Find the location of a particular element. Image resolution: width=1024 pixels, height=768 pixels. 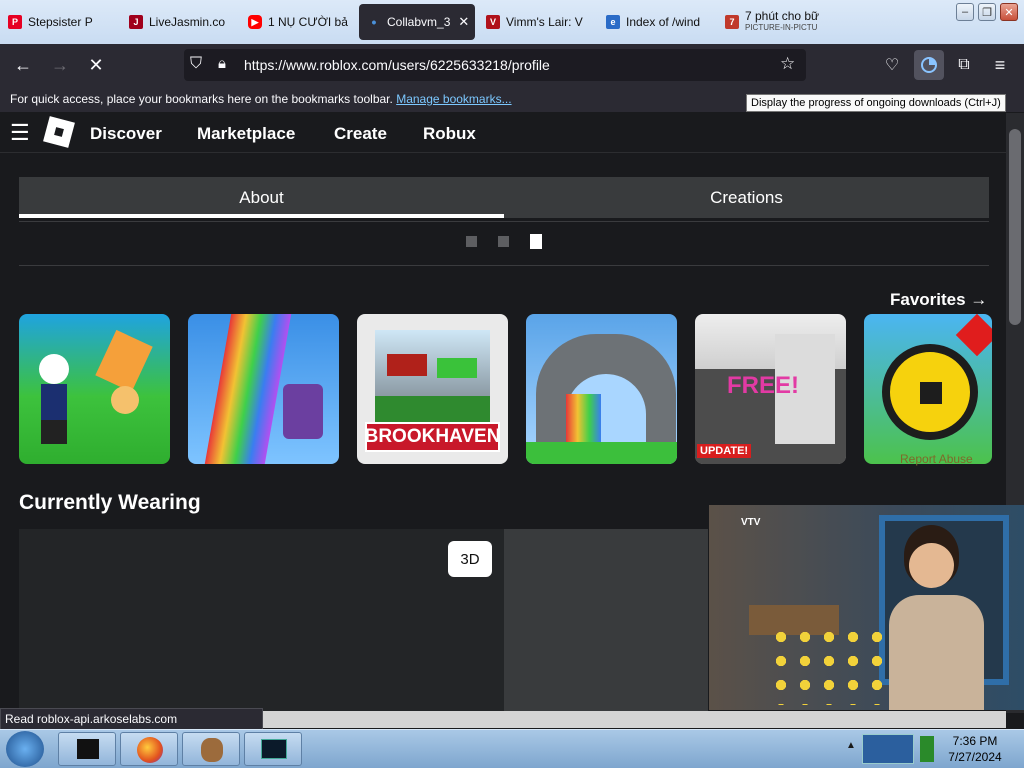

nav-marketplace: Marketplace is located at coordinates (246, 134).